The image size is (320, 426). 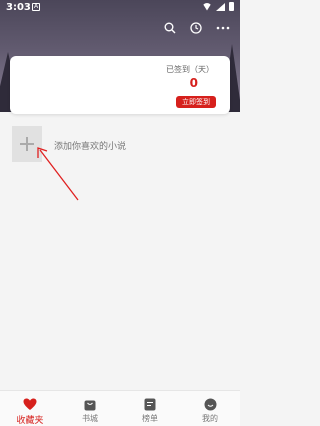 I want to click on smile-icon, so click(x=210, y=404).